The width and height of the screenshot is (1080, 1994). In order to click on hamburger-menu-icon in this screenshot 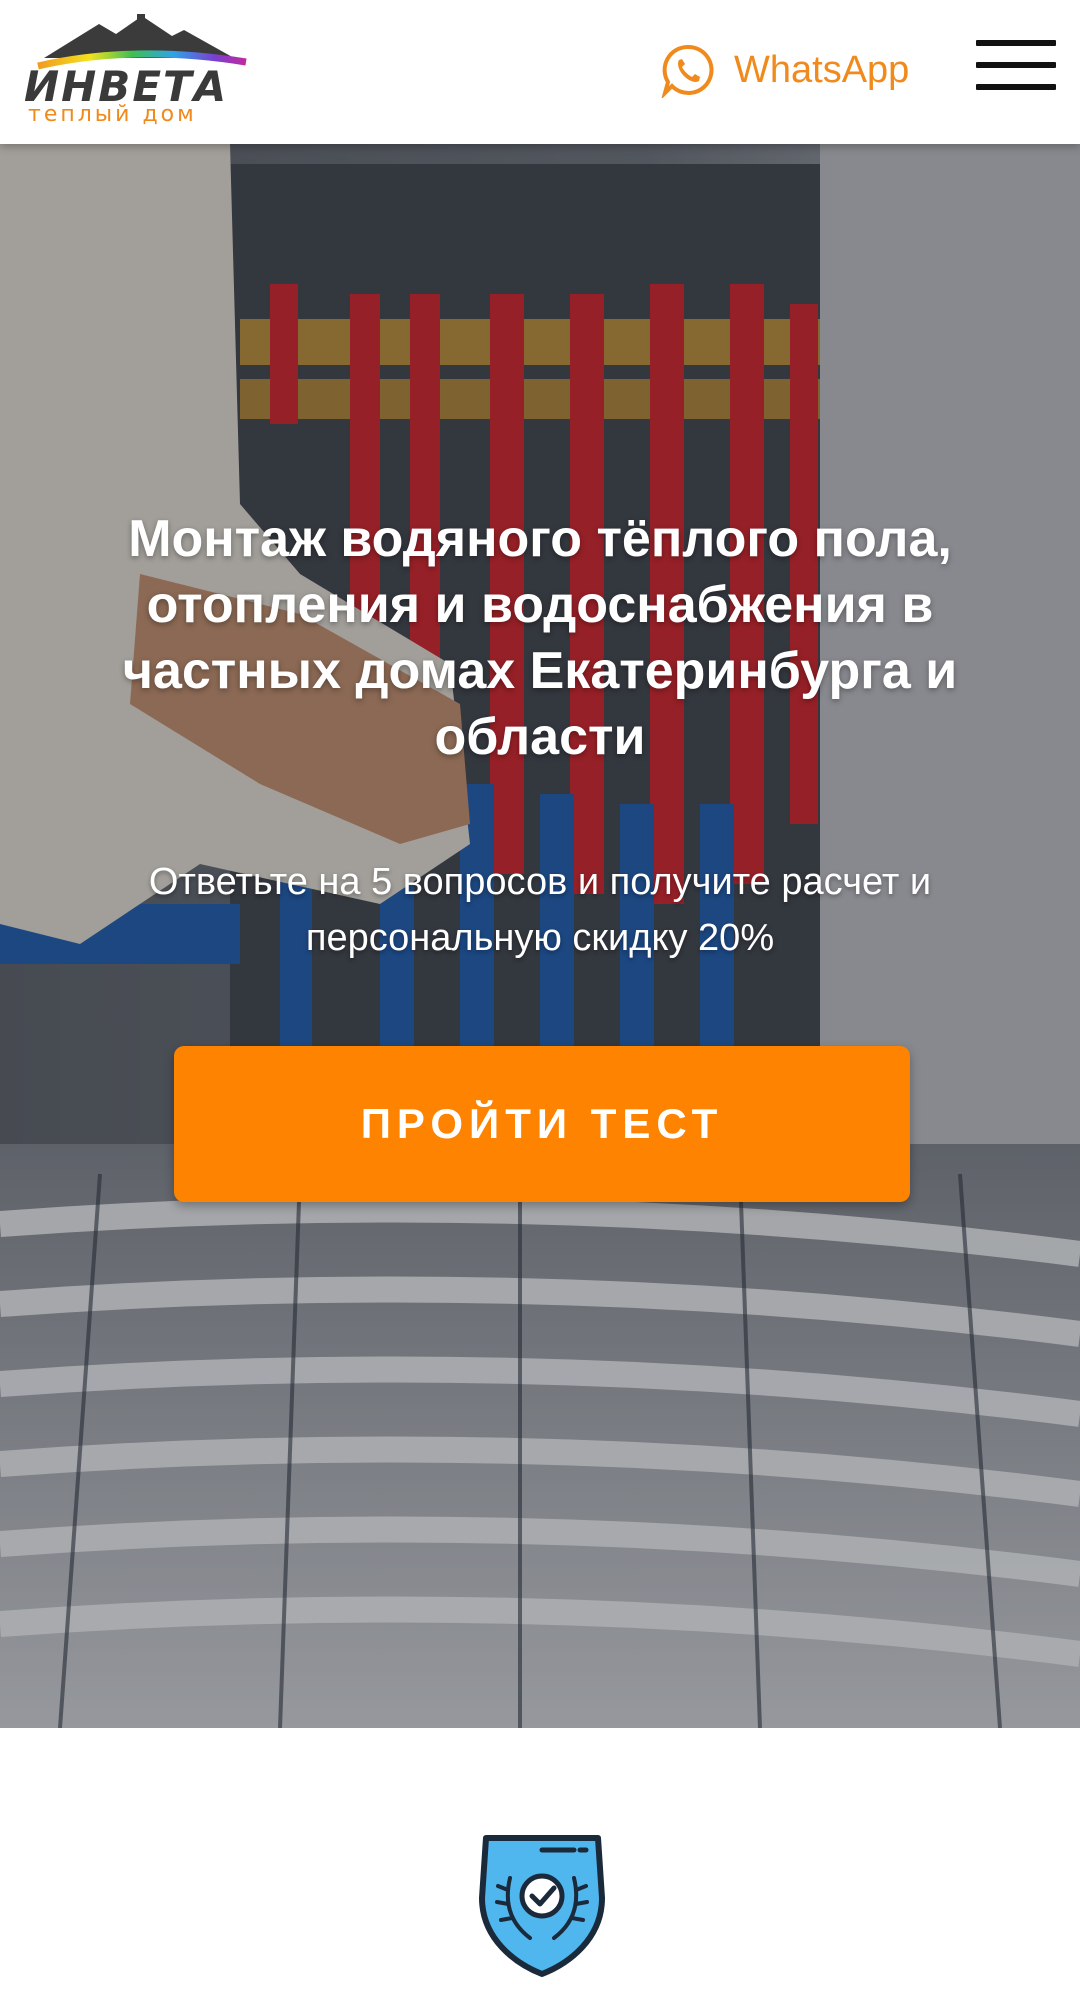, I will do `click(1016, 65)`.